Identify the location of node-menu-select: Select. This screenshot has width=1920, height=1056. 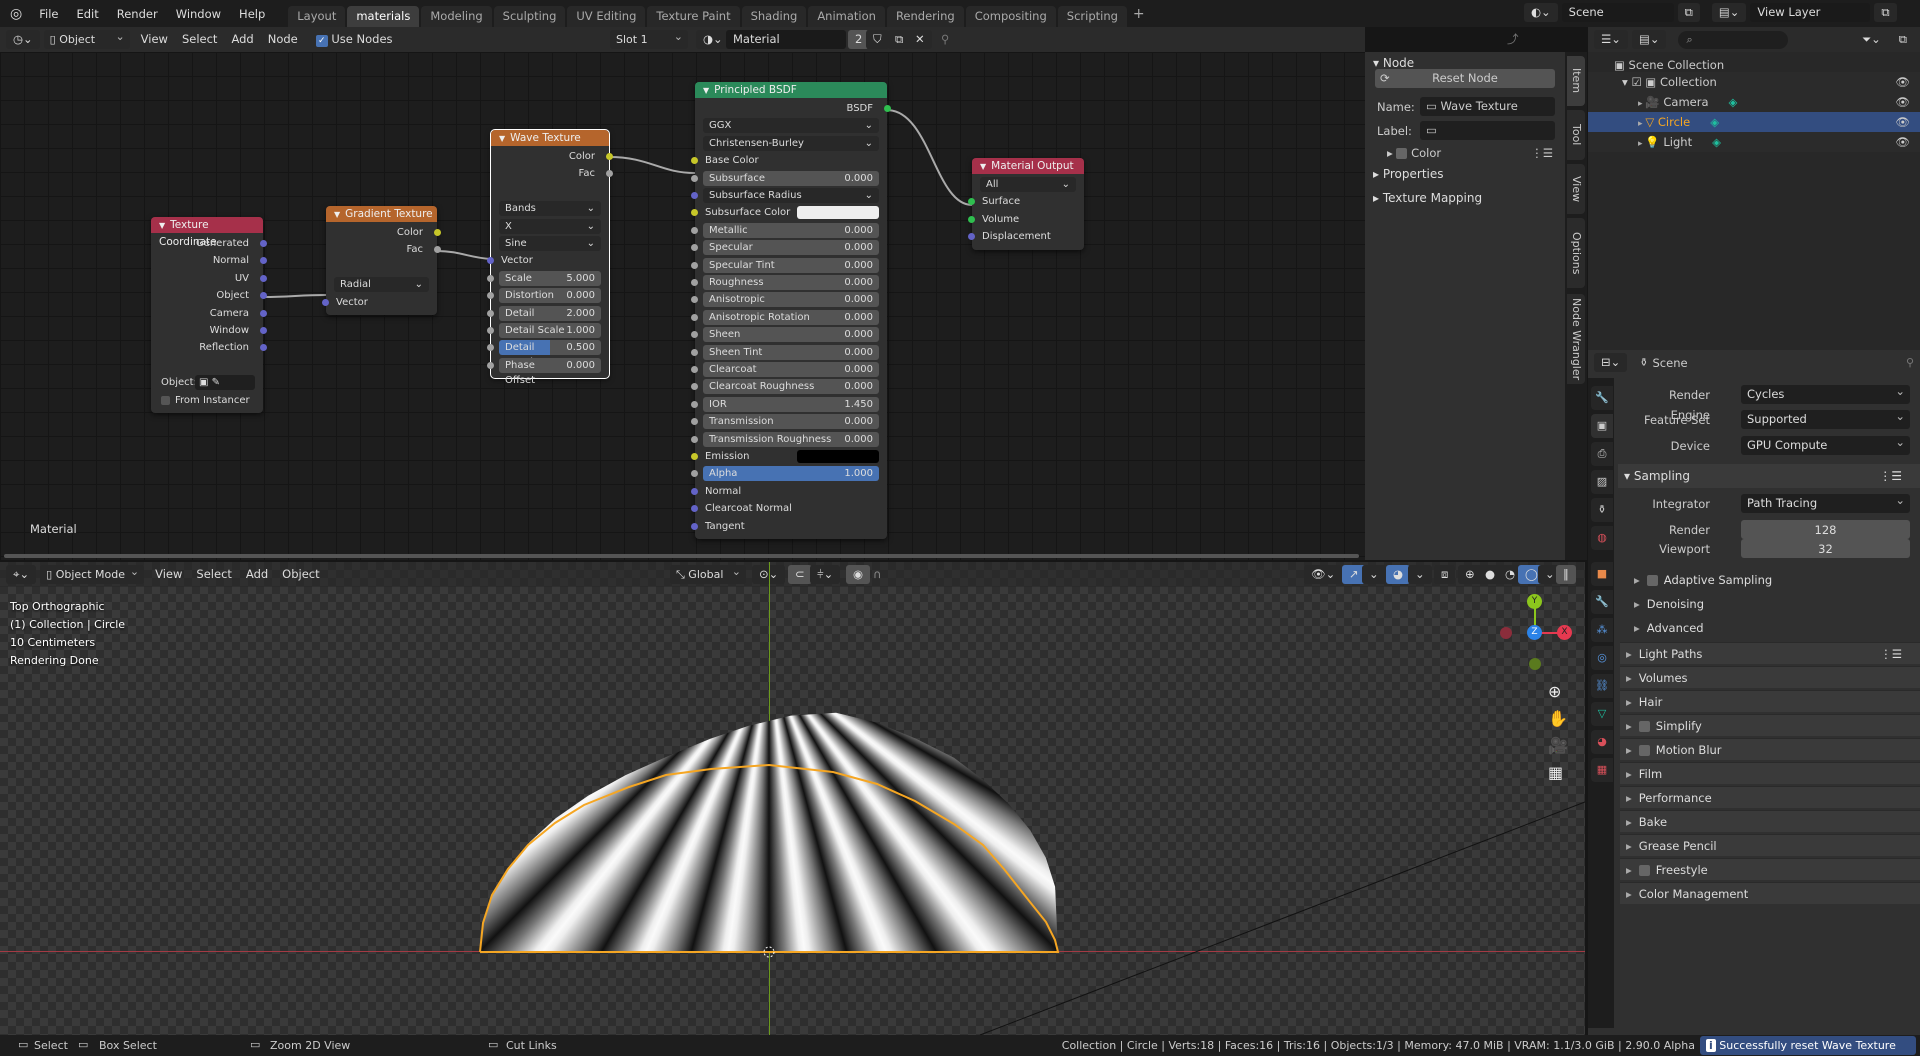
(199, 39).